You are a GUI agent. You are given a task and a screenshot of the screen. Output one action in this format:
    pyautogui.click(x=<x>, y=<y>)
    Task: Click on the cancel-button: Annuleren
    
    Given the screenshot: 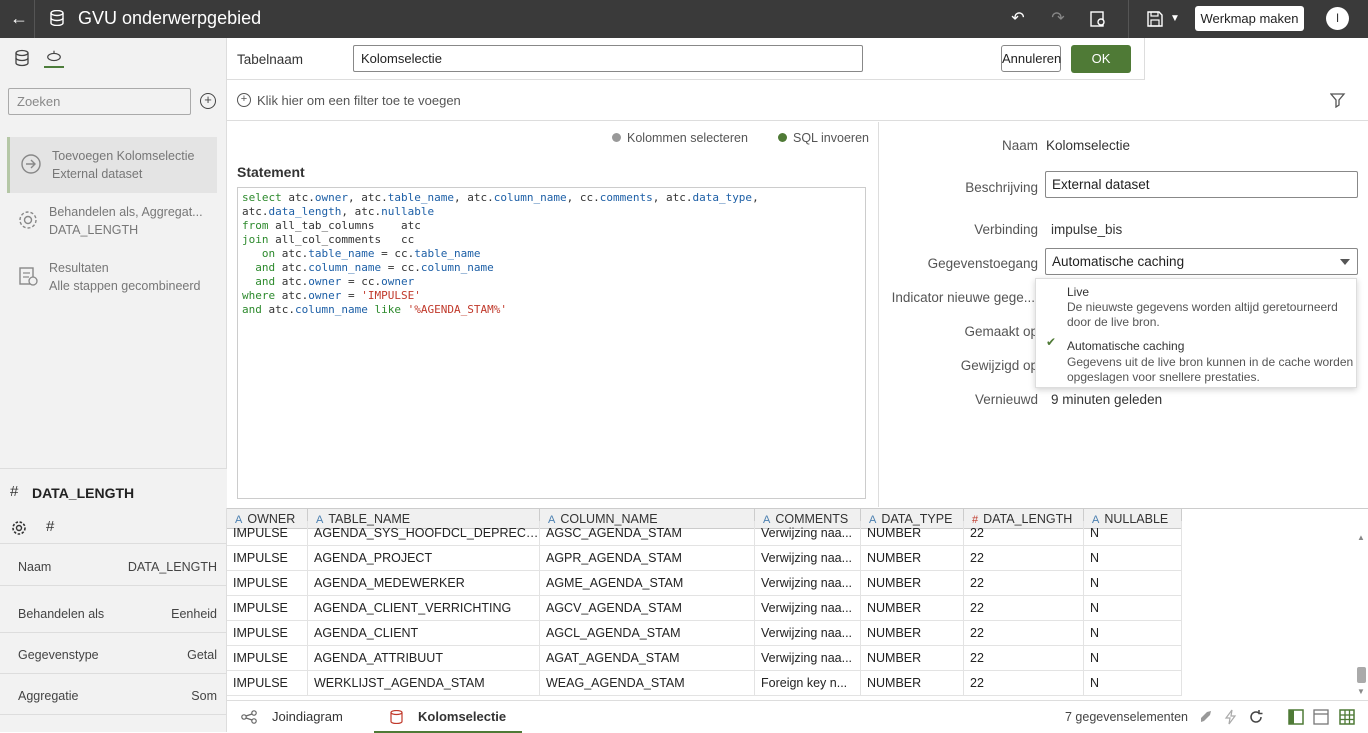 What is the action you would take?
    pyautogui.click(x=1031, y=58)
    